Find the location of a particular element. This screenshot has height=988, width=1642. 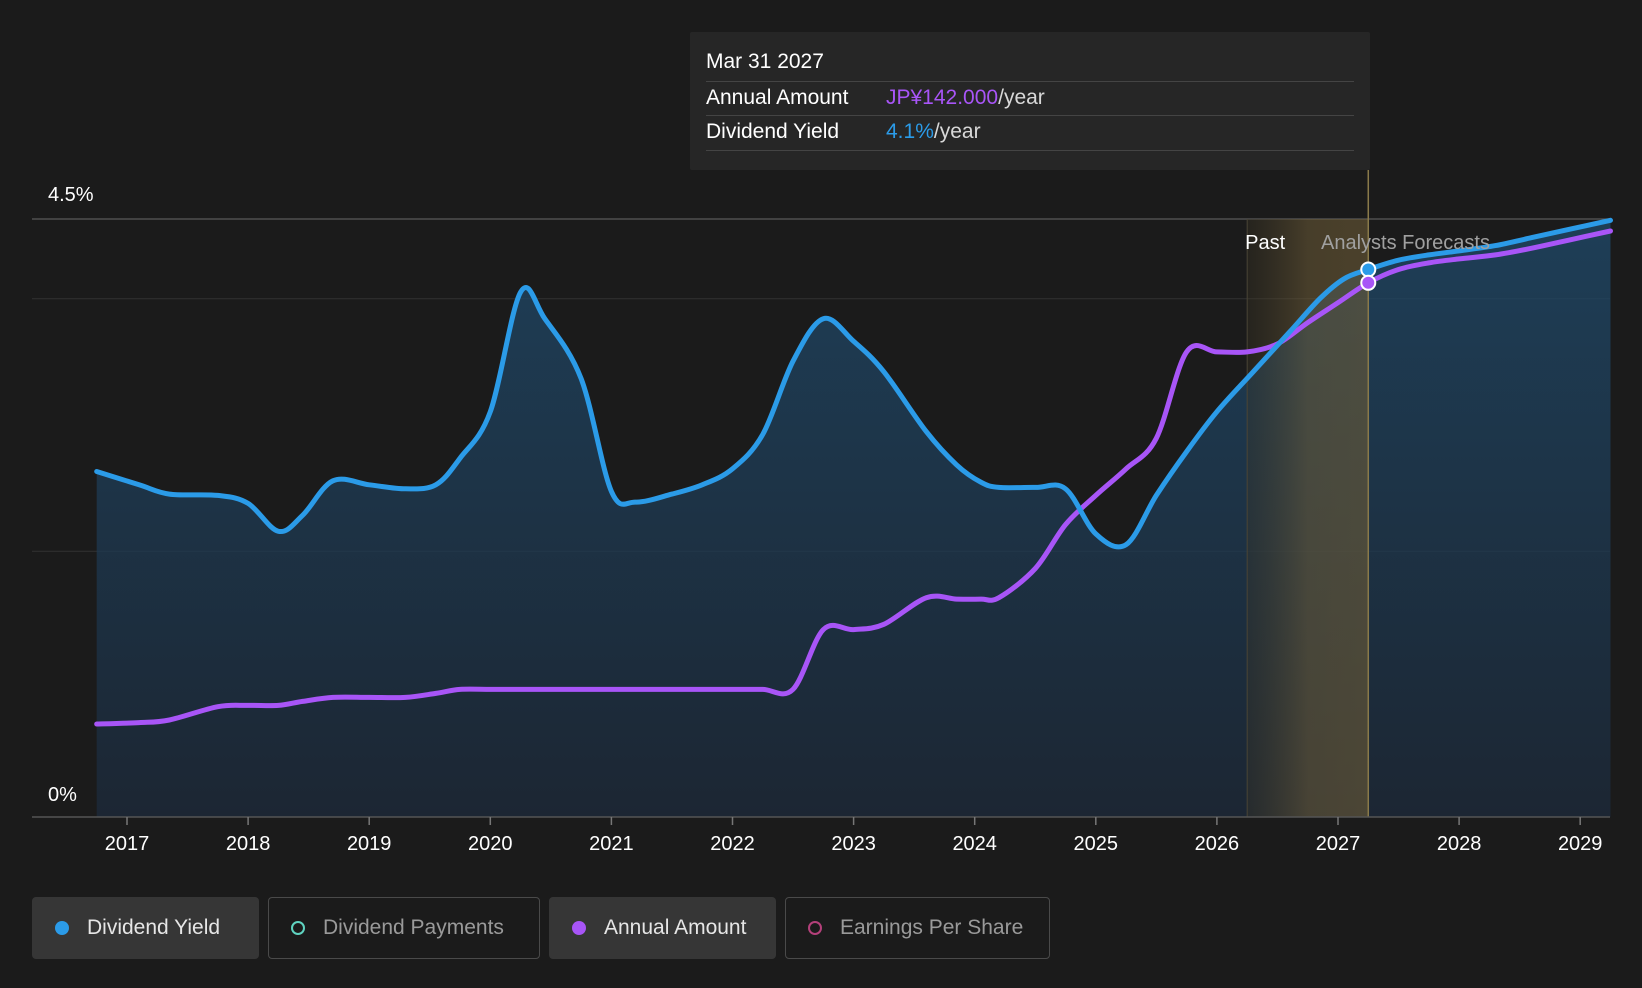

tooltip-row-dividend-yield: Dividend Yield 4.1%/year is located at coordinates (1030, 132).